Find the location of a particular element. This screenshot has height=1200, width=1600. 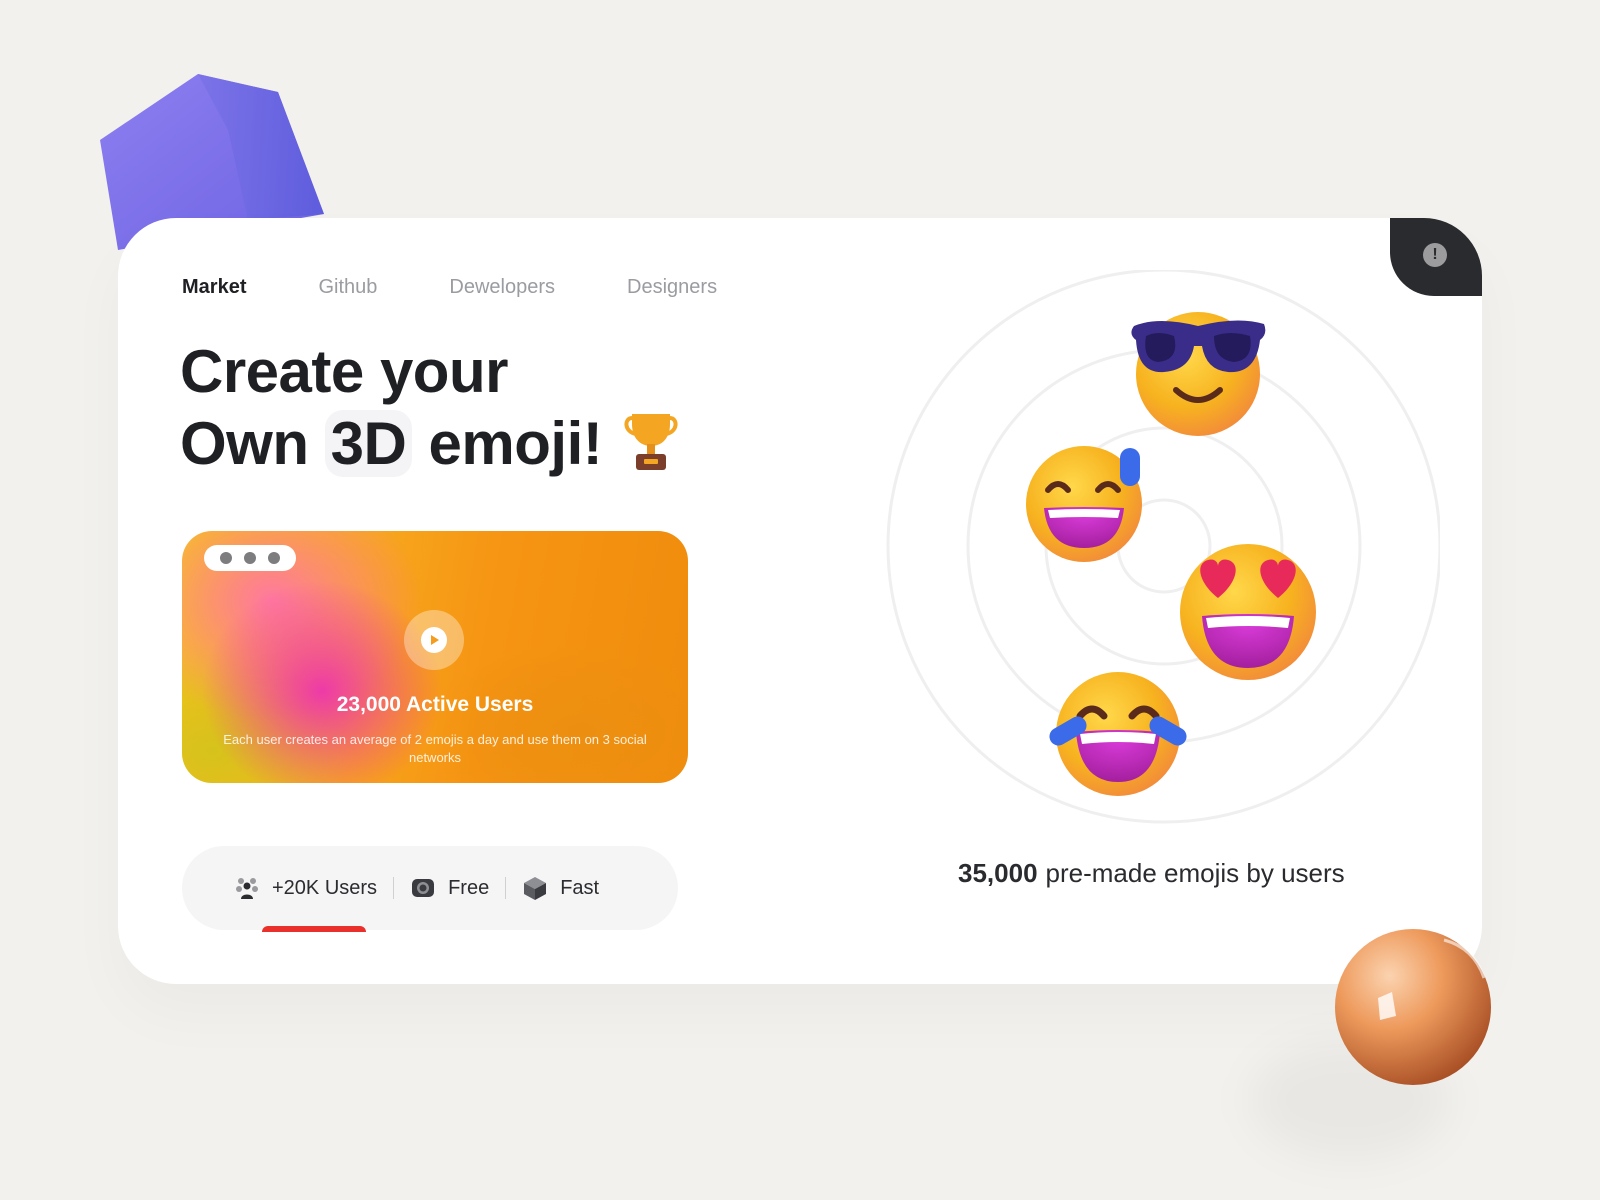

premade-stat: 35,000 pre-made emojis by users is located at coordinates (1151, 873).